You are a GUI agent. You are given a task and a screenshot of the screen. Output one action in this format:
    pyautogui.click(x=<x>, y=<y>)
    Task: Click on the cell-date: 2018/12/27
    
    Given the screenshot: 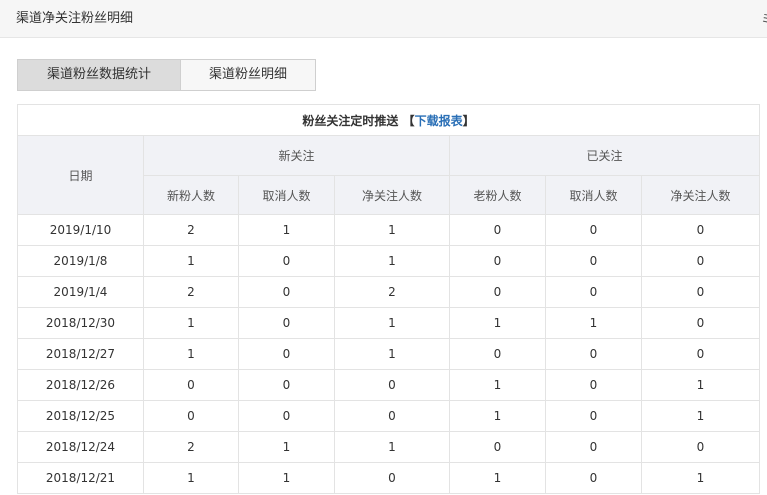 What is the action you would take?
    pyautogui.click(x=80, y=354)
    